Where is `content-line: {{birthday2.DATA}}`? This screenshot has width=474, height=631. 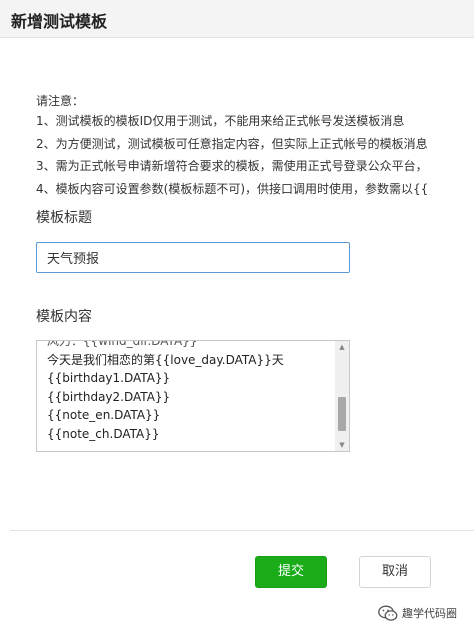 content-line: {{birthday2.DATA}} is located at coordinates (109, 396).